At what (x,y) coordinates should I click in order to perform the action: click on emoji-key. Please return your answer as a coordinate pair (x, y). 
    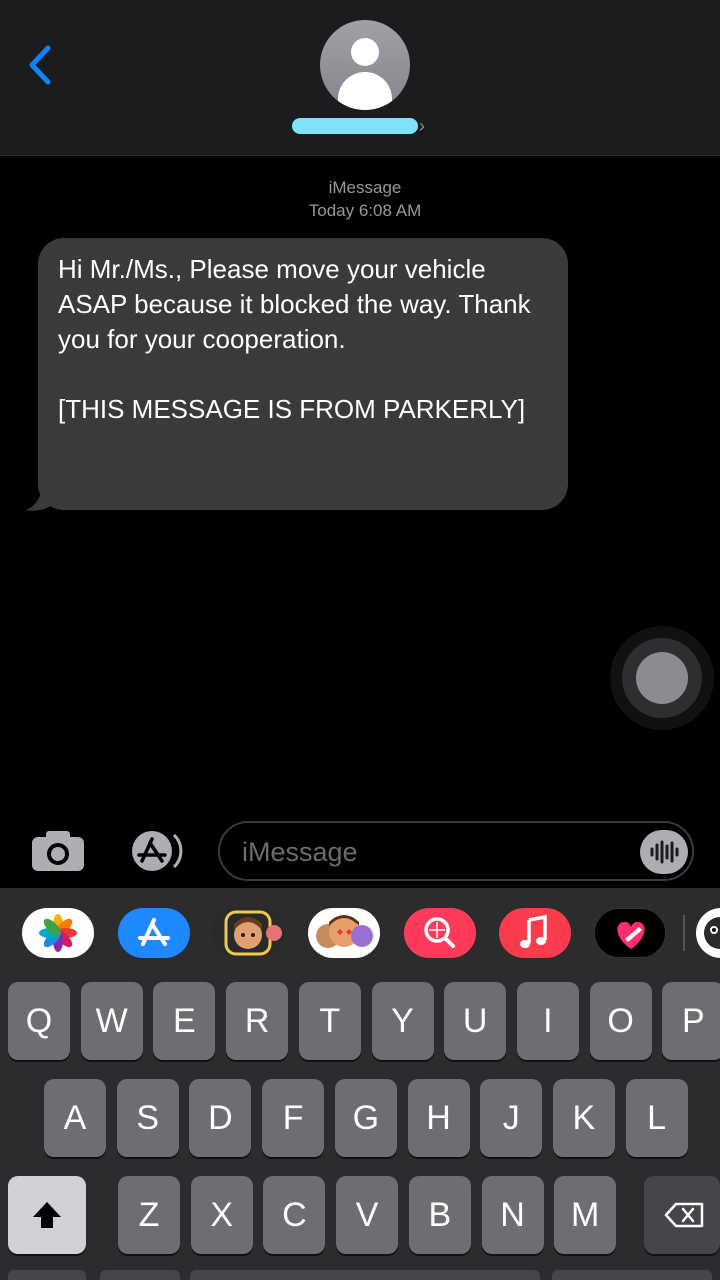
    Looking at the image, I should click on (140, 1275).